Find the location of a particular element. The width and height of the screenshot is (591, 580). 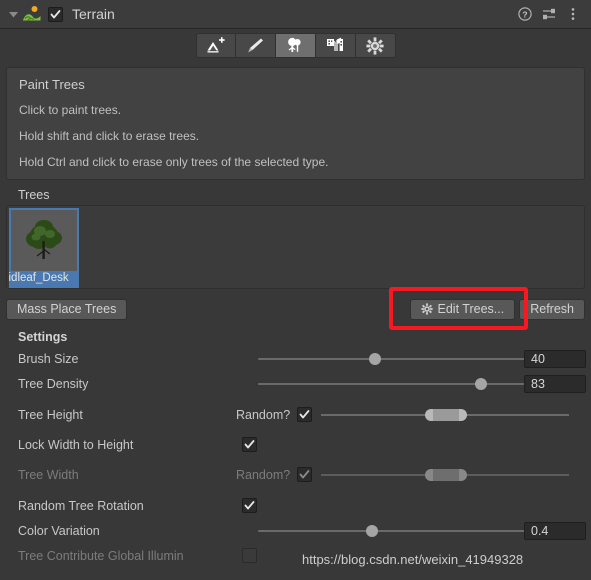

tree-density-row: Tree Density 83 is located at coordinates (295, 383).